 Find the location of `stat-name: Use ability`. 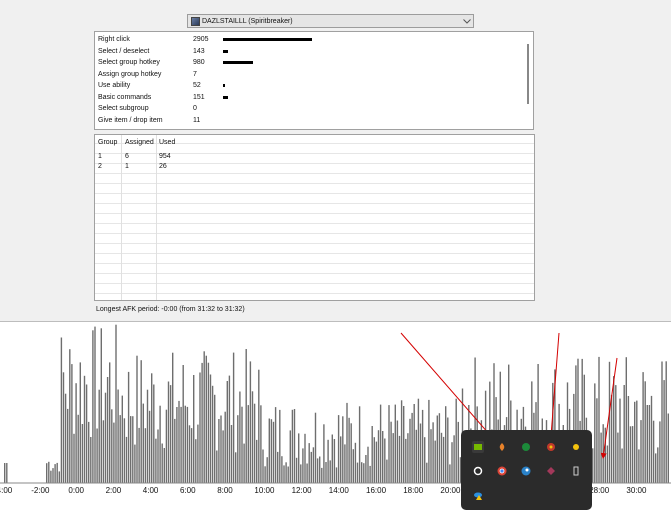

stat-name: Use ability is located at coordinates (114, 85).